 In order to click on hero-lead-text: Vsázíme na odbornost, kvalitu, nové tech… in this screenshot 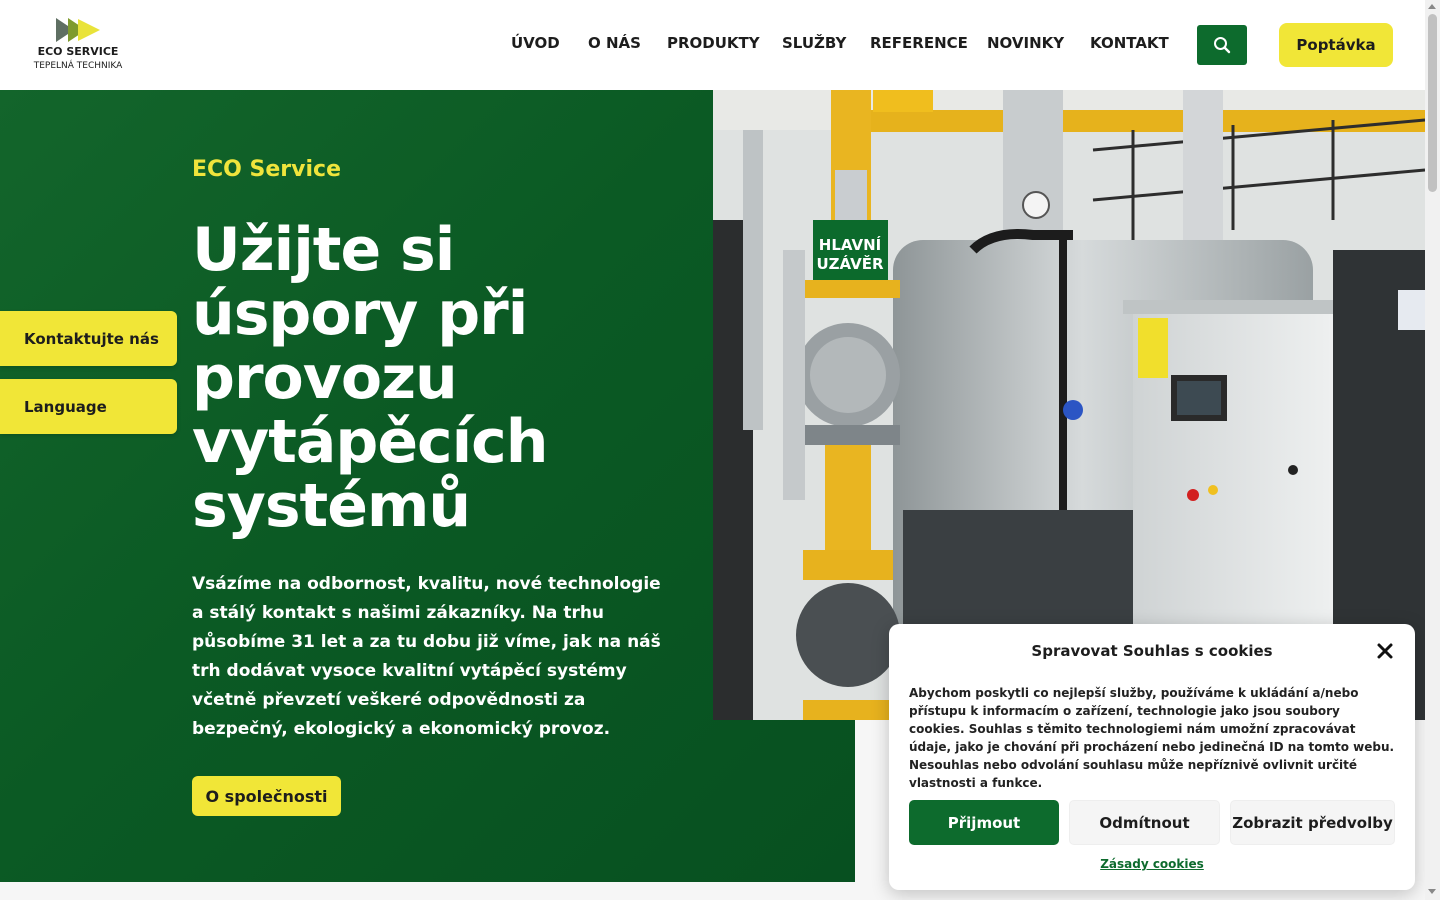, I will do `click(426, 656)`.